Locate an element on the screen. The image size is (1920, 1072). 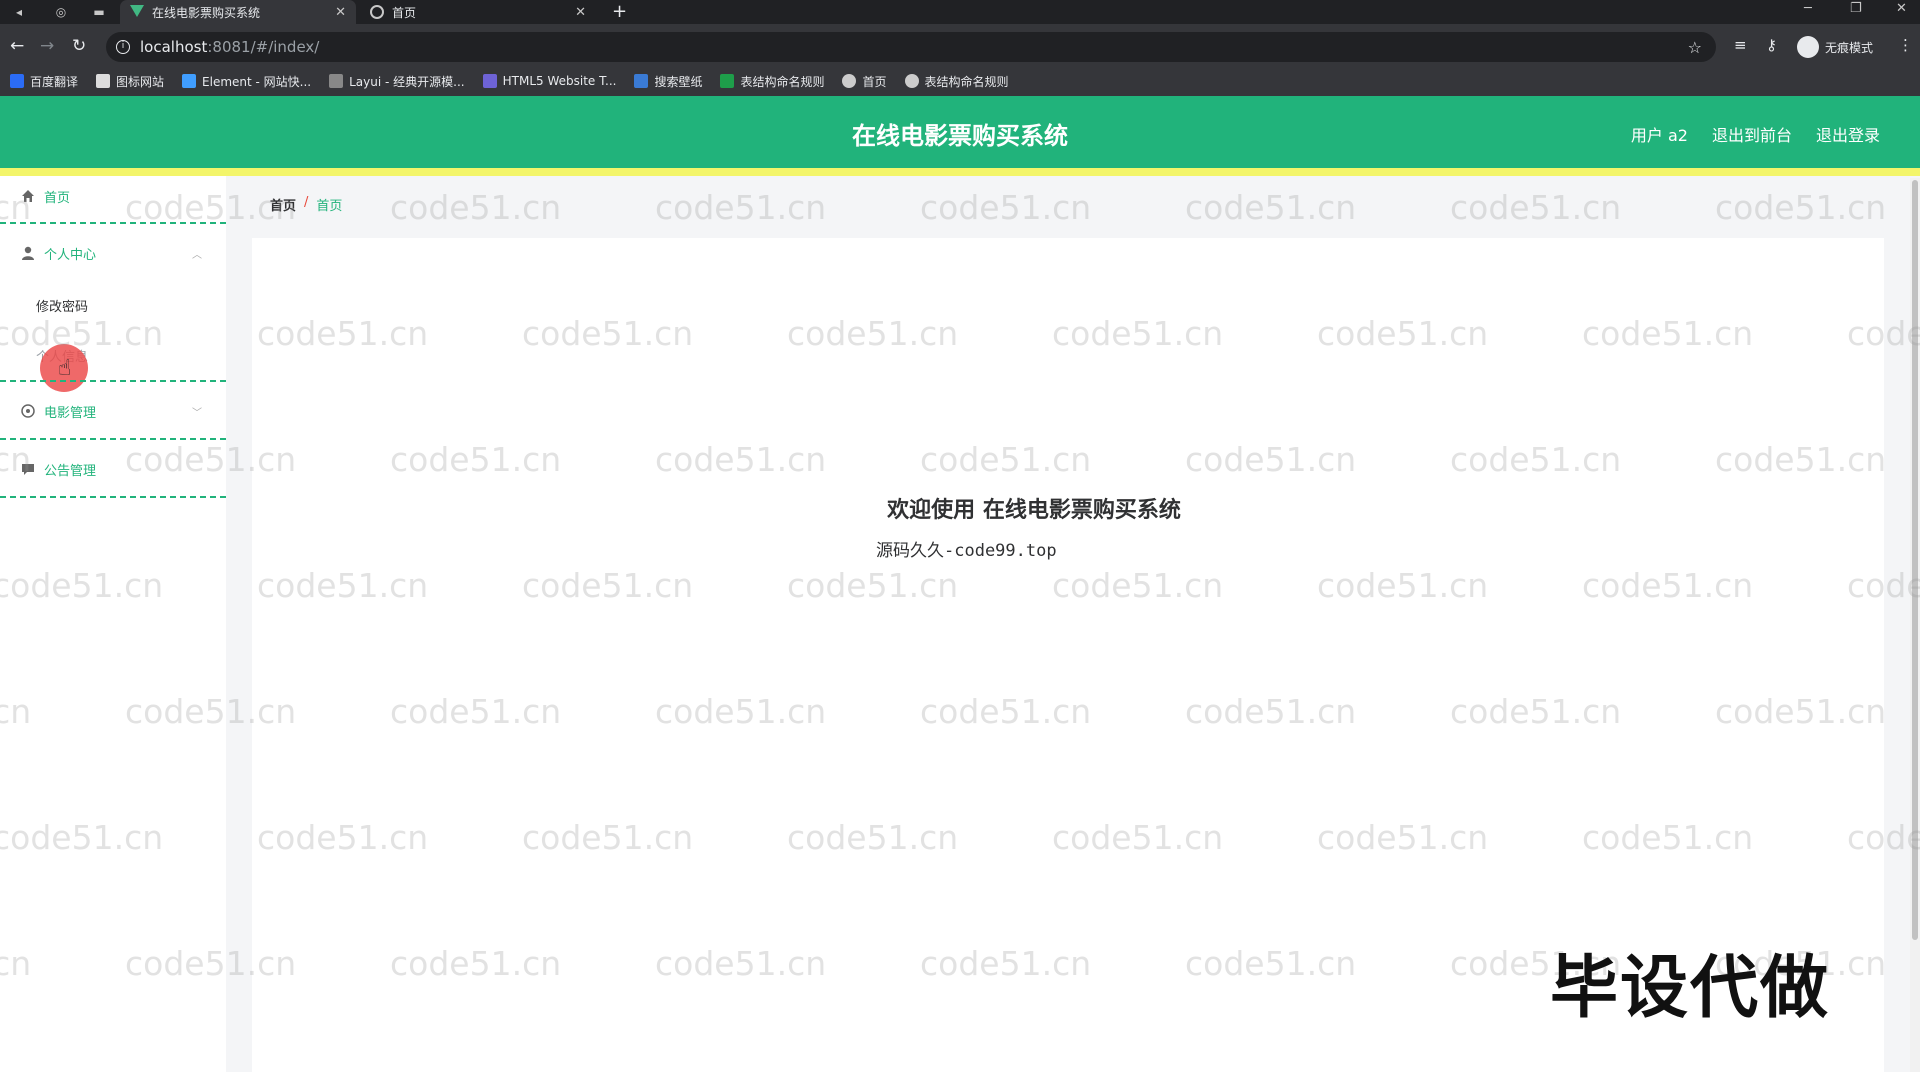
forward-icon: → is located at coordinates (47, 46).